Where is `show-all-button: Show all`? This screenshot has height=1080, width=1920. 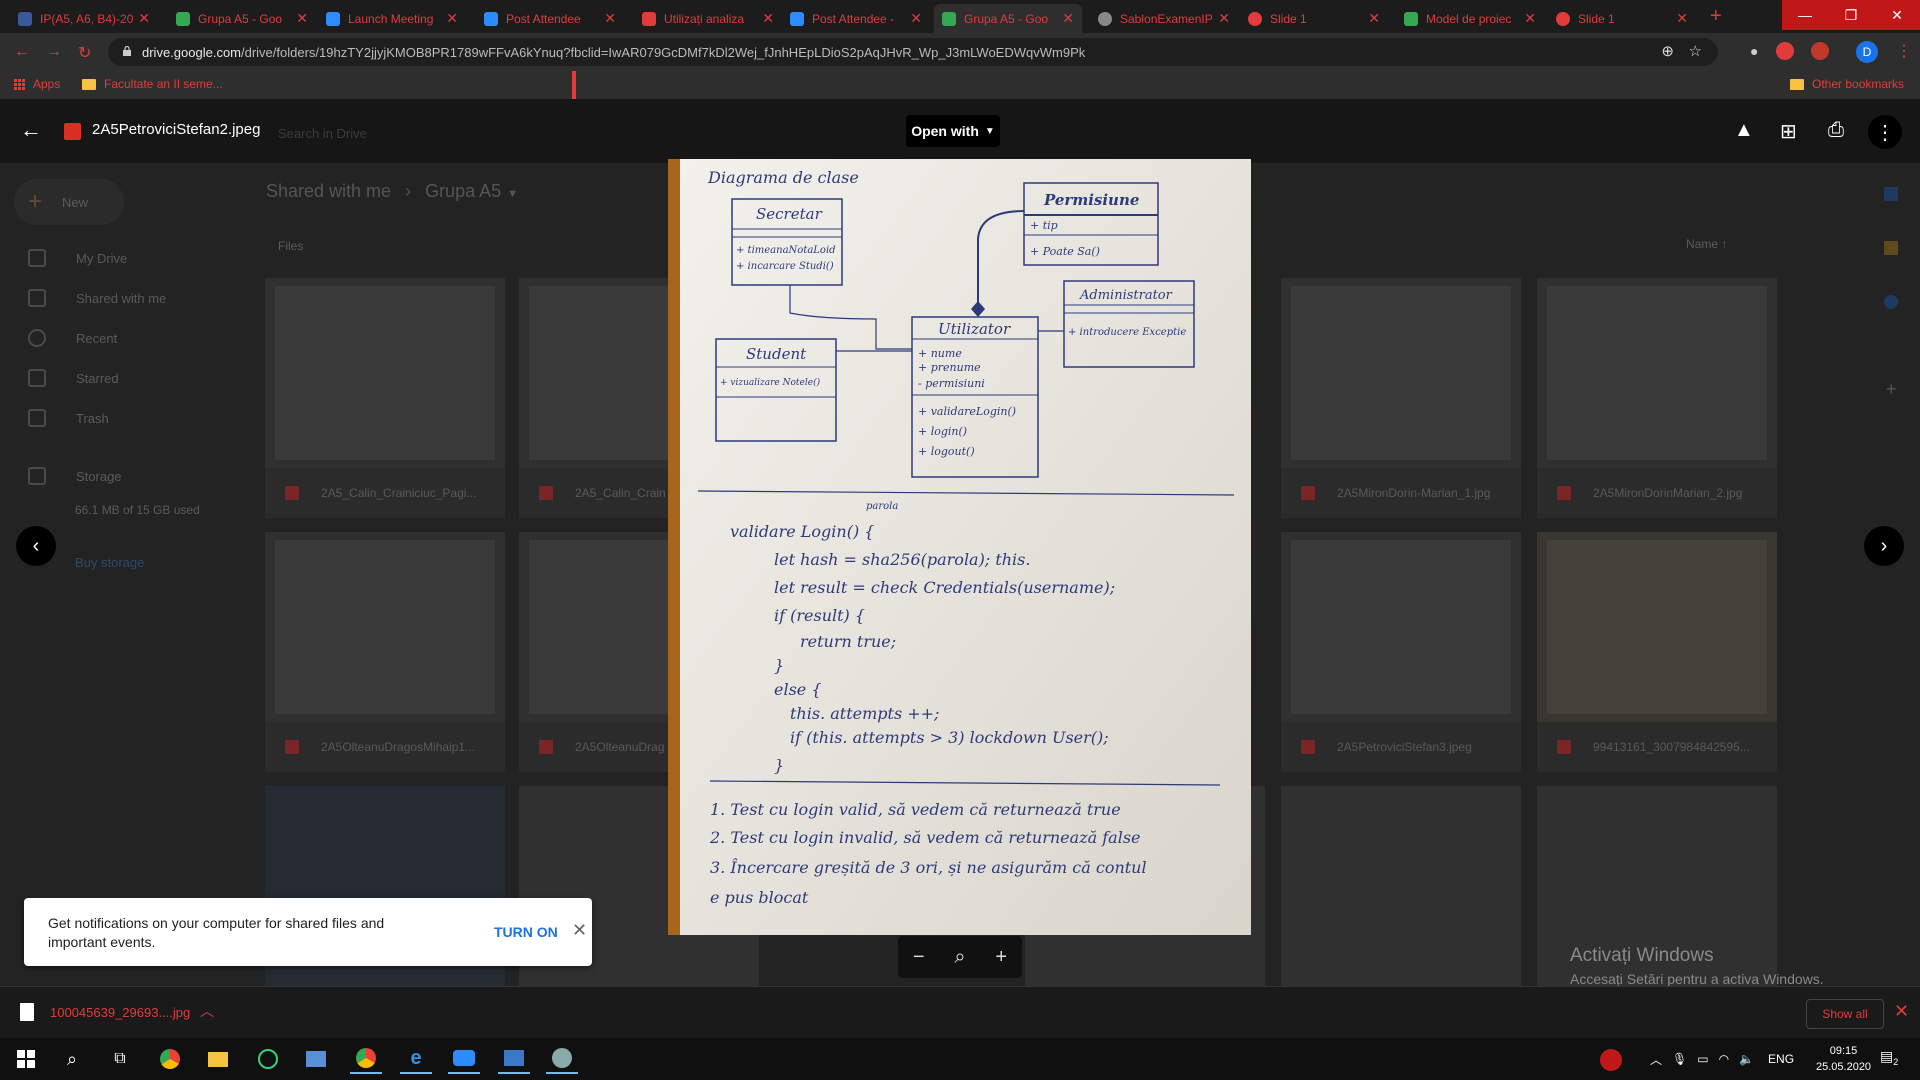
show-all-button: Show all is located at coordinates (1845, 1014).